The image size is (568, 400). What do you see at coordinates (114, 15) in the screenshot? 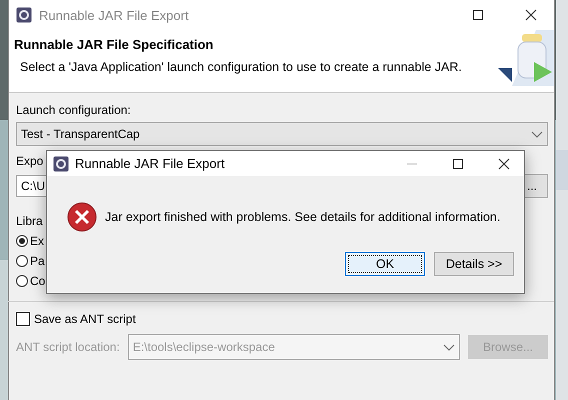
I see `window-title: Runnable JAR File Export` at bounding box center [114, 15].